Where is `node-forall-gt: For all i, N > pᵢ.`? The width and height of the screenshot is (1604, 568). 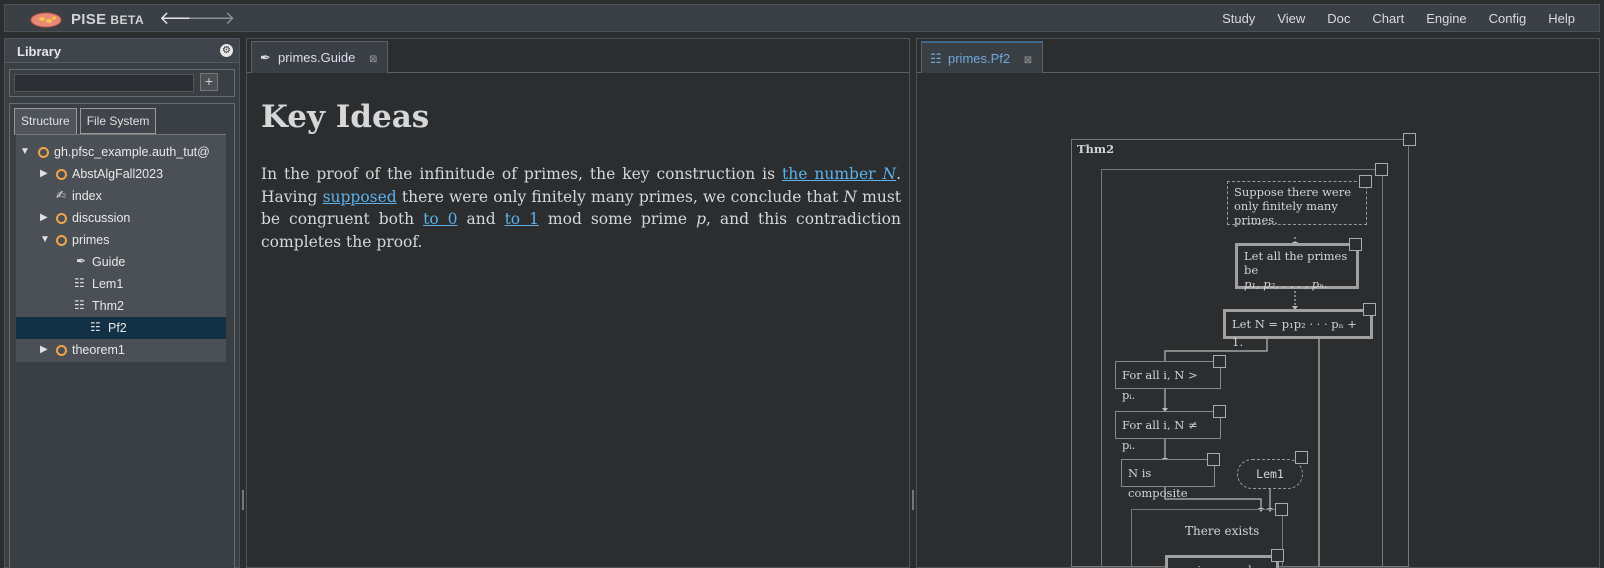 node-forall-gt: For all i, N > pᵢ. is located at coordinates (1168, 381).